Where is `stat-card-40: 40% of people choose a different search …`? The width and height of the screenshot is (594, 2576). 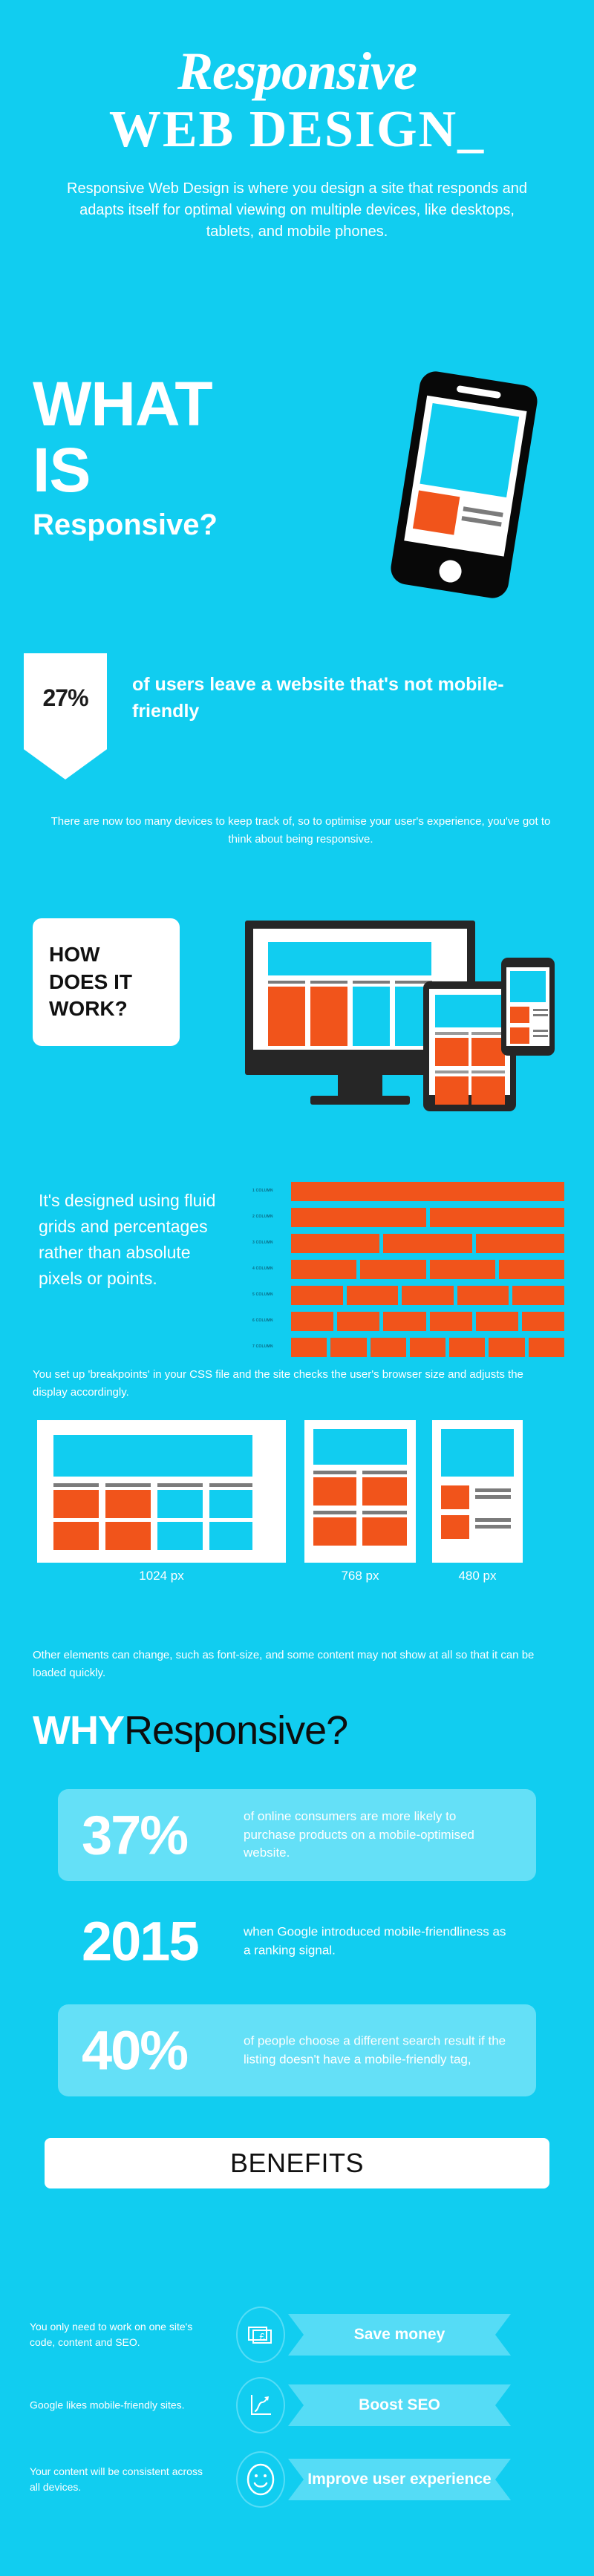 stat-card-40: 40% of people choose a different search … is located at coordinates (297, 2050).